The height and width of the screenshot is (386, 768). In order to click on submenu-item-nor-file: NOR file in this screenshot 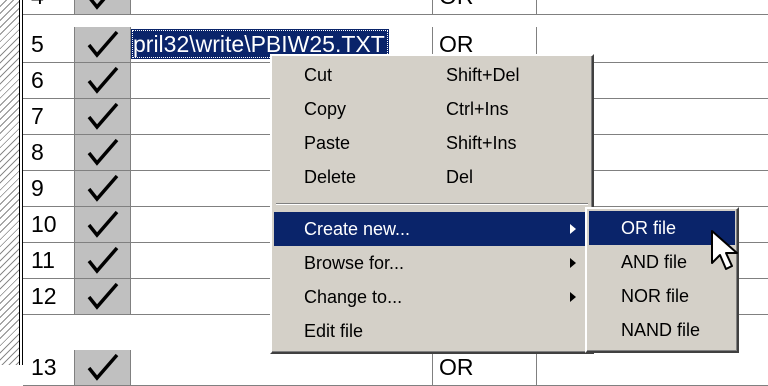, I will do `click(662, 296)`.